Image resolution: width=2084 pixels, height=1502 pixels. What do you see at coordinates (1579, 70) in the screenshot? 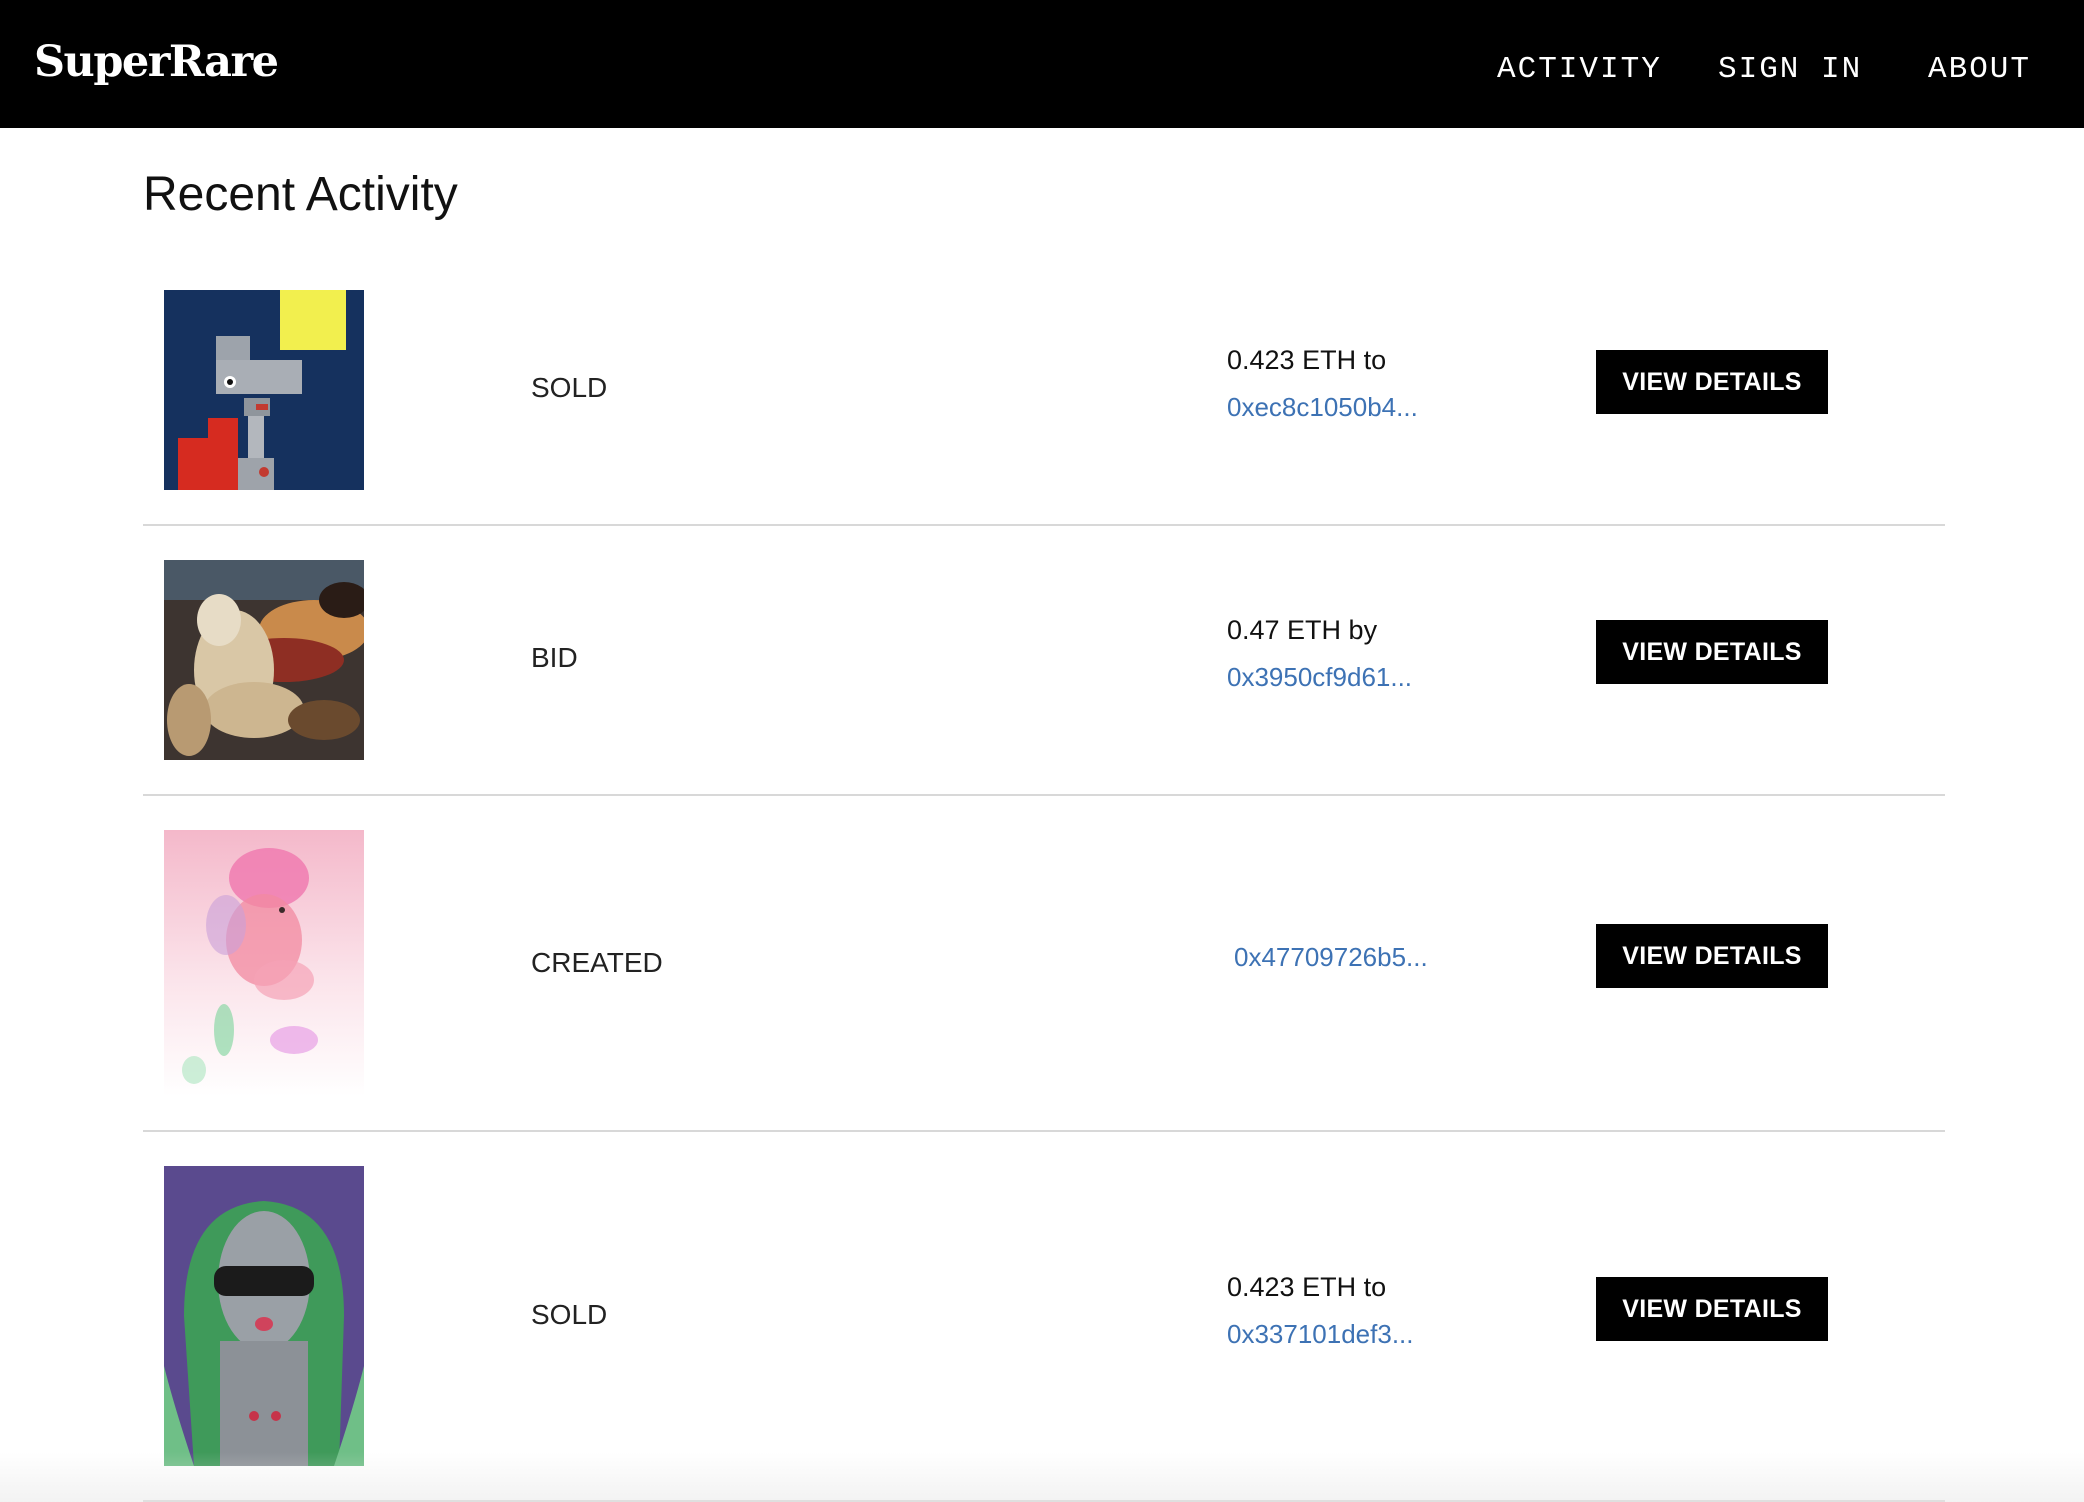
I see `nav-activity-link: ACTIVITY` at bounding box center [1579, 70].